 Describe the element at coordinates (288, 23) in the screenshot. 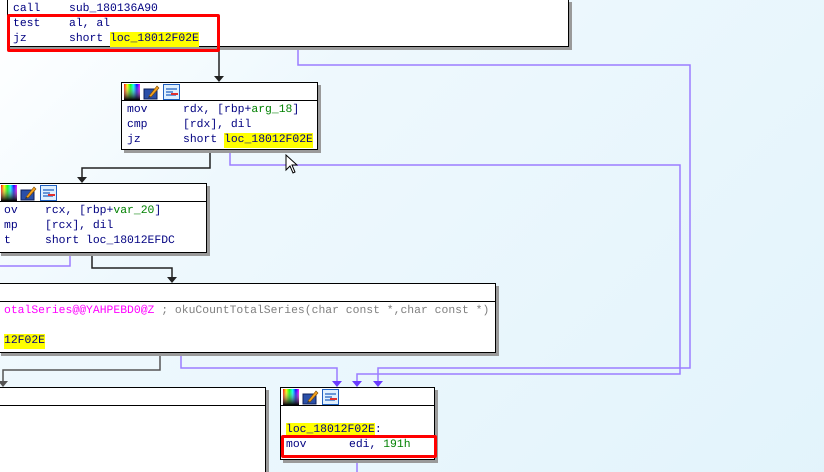

I see `graph-node: call sub_180136A90 test al, al jz short loc_18012F02E` at that location.